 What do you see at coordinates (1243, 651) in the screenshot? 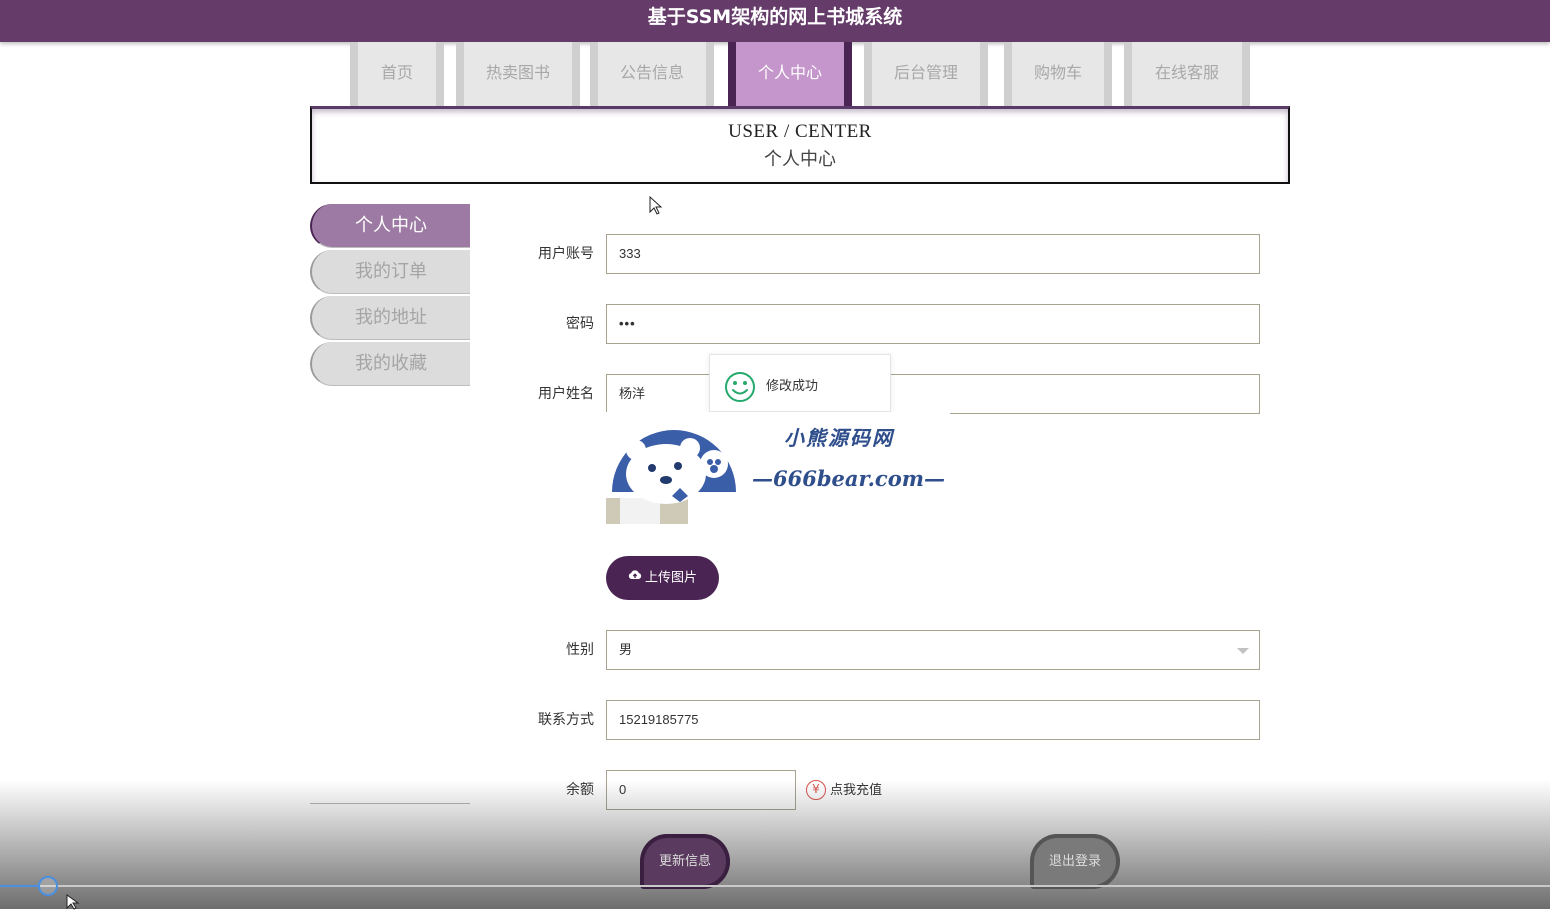
I see `chevron-down-icon` at bounding box center [1243, 651].